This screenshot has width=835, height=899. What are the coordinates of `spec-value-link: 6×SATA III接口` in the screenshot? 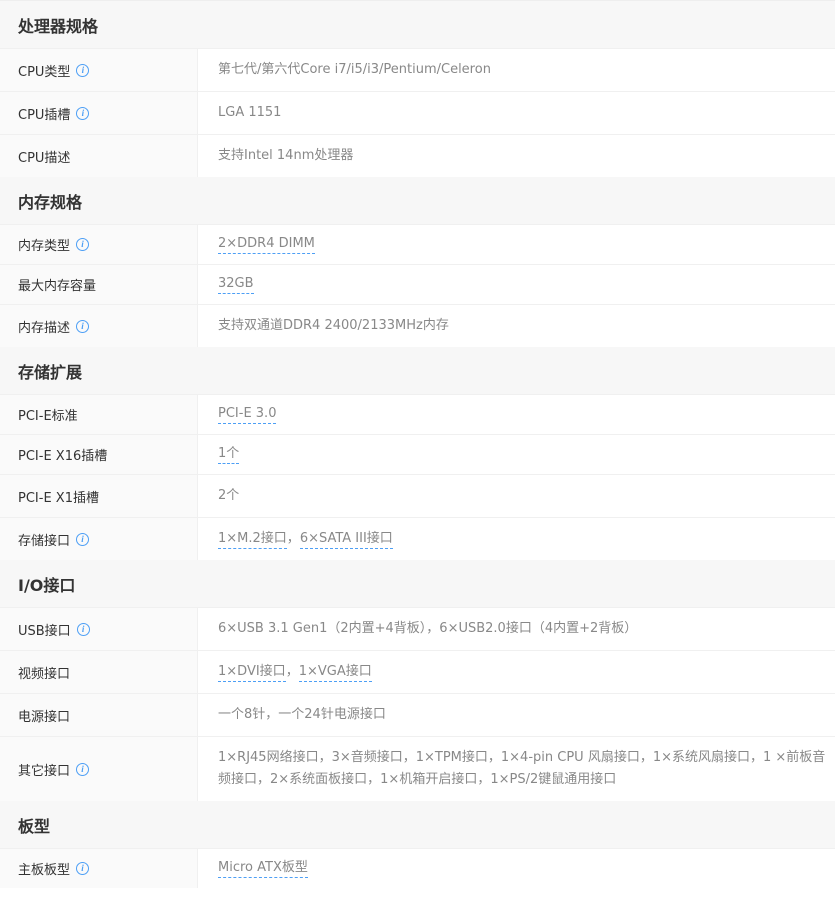 It's located at (346, 539).